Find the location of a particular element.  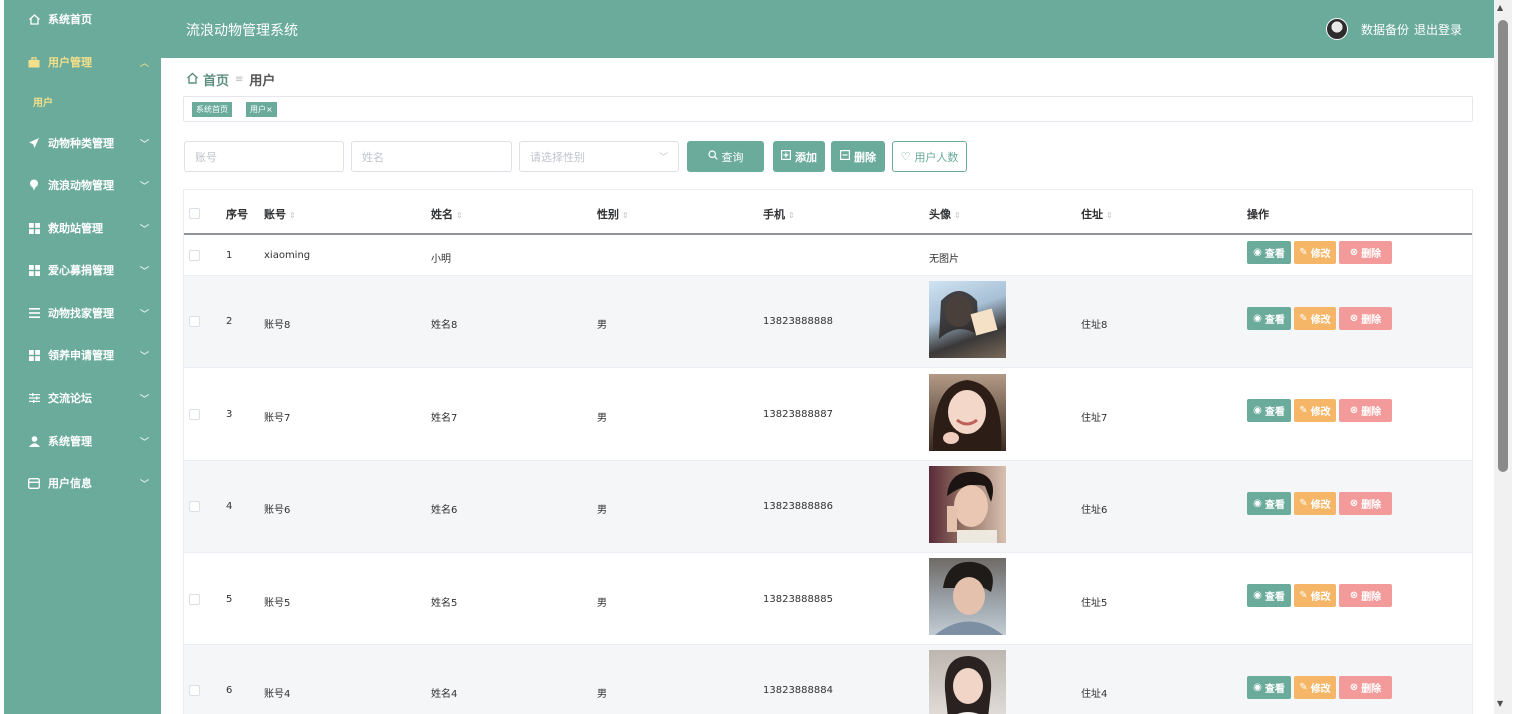

cell-index: 5 is located at coordinates (229, 599).